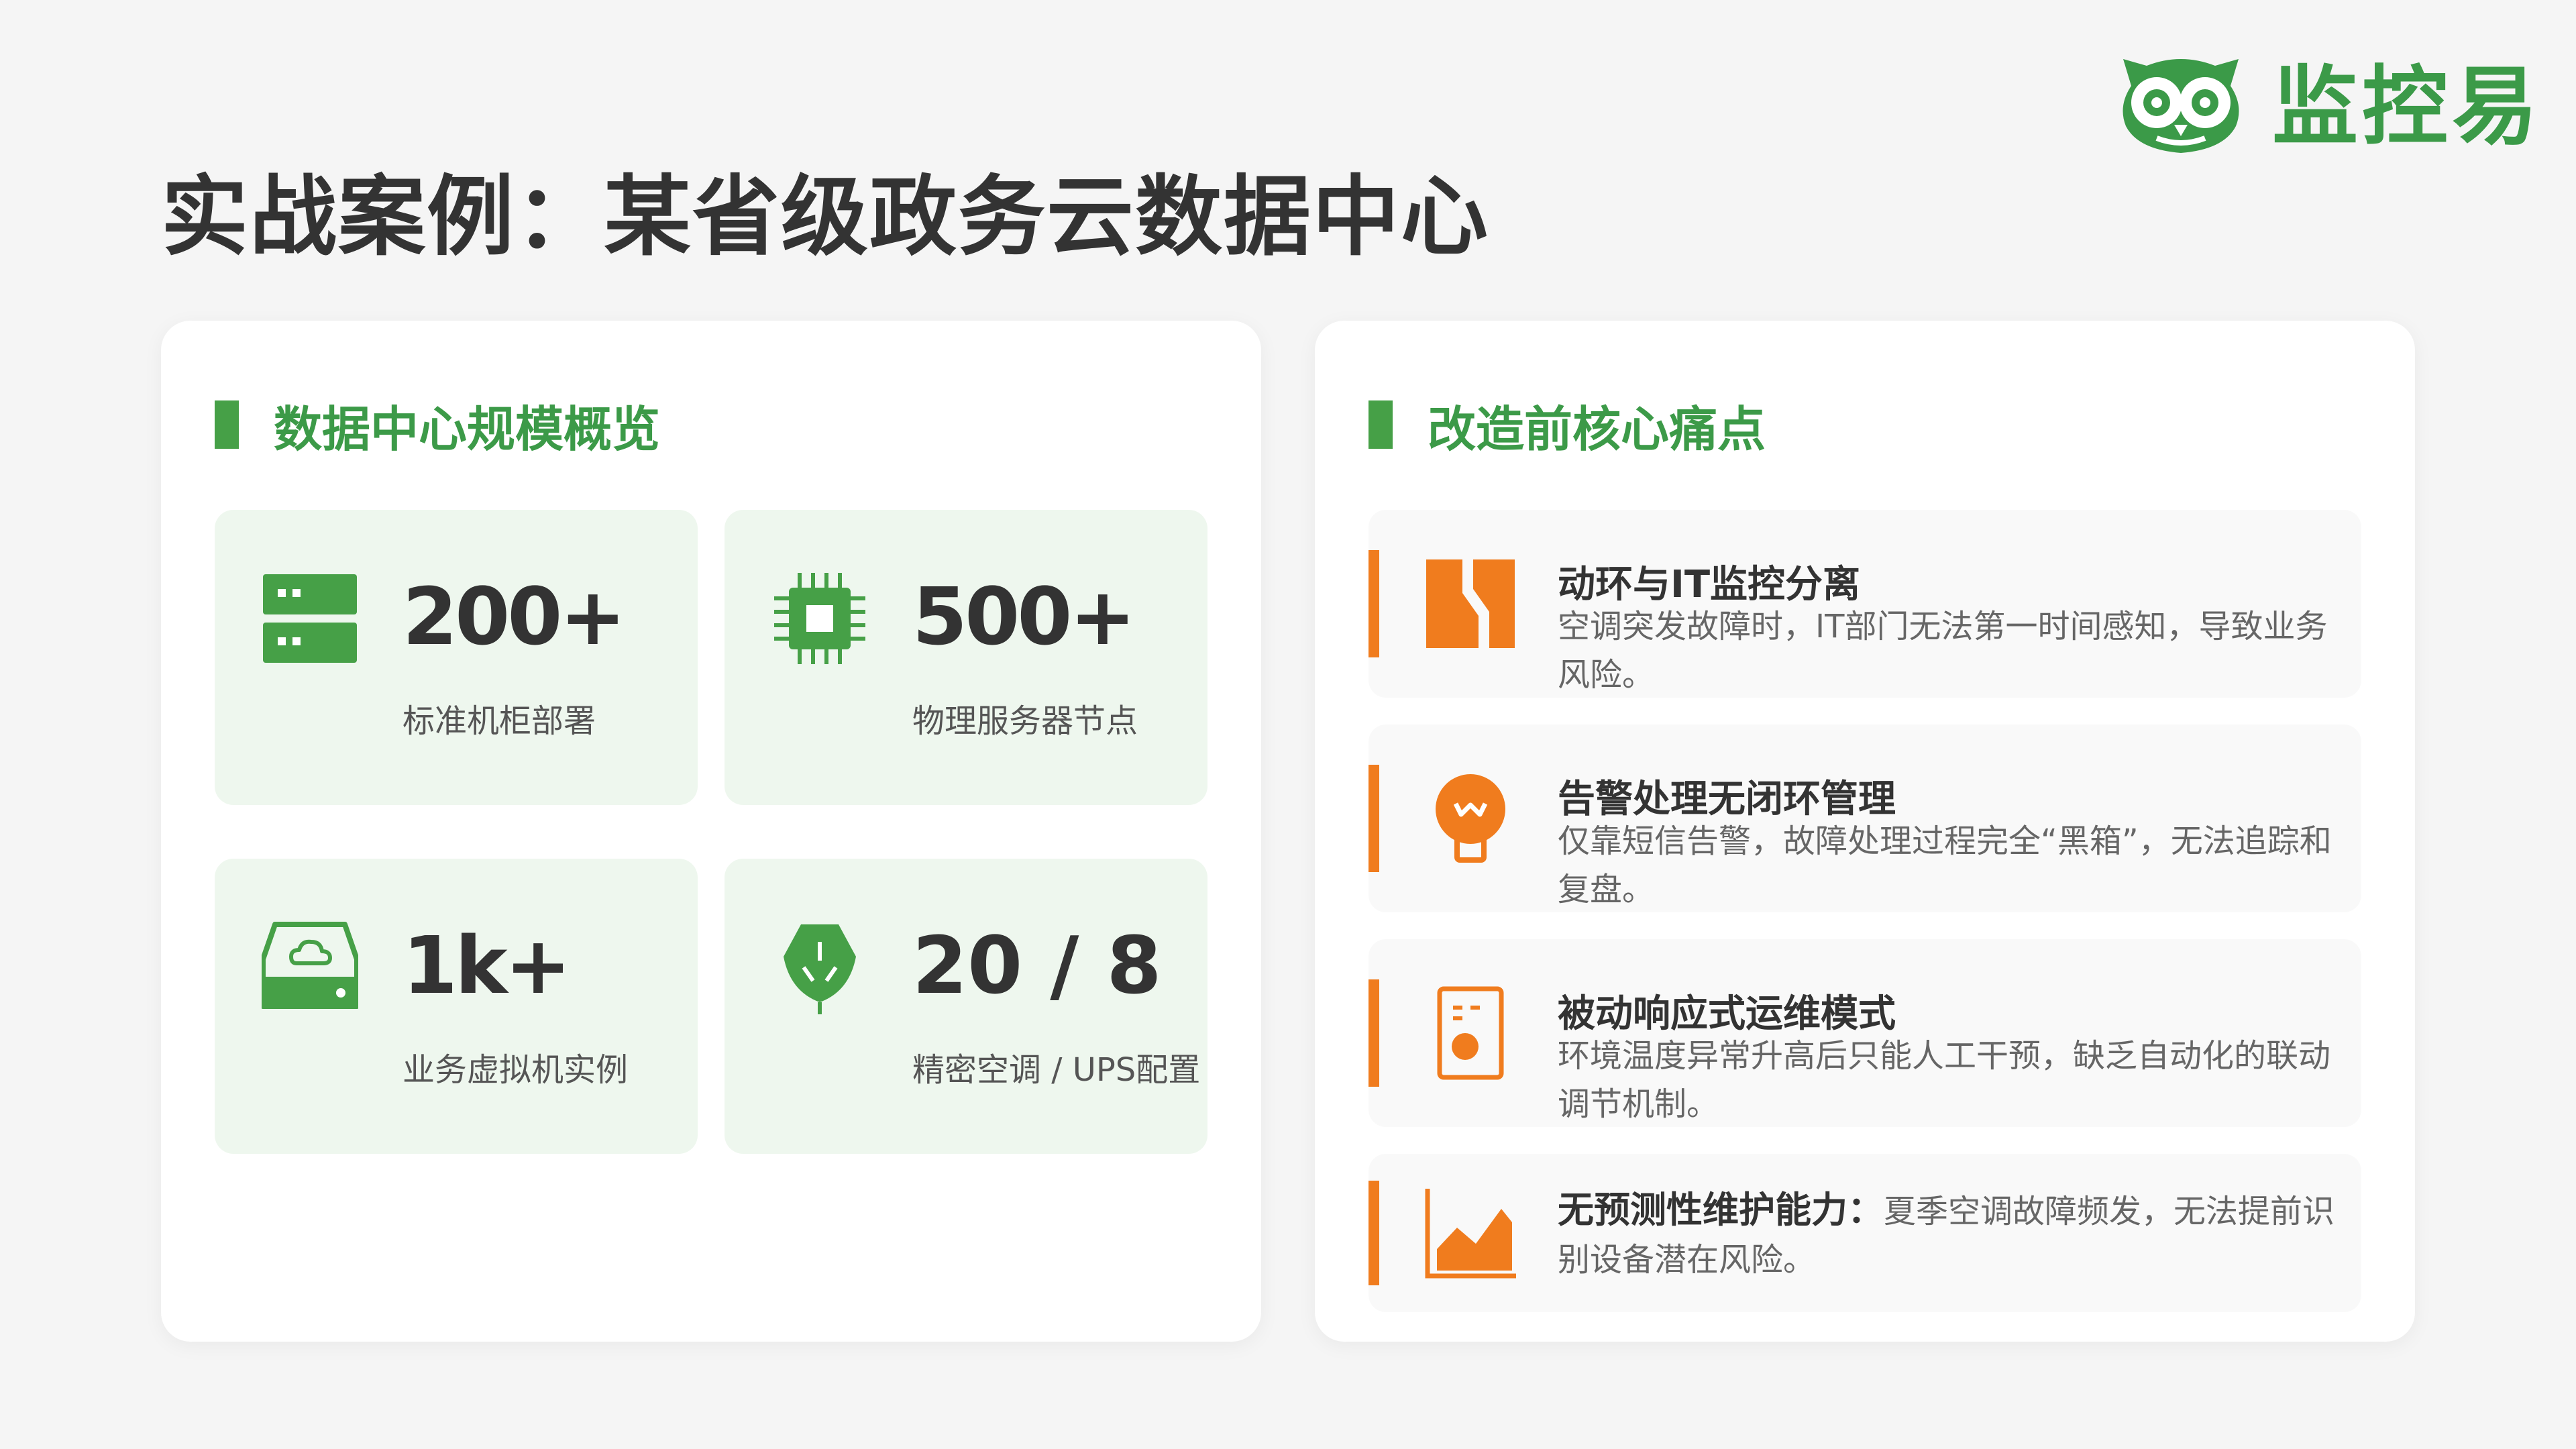 The height and width of the screenshot is (1449, 2576). I want to click on stat-value: 20 / 8, so click(1037, 965).